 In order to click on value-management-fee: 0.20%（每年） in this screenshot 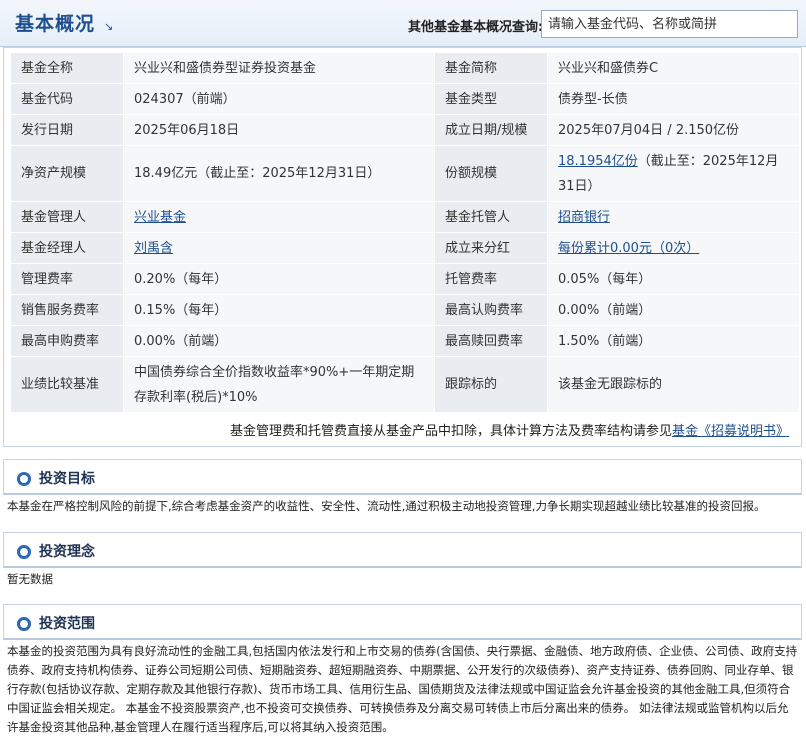, I will do `click(279, 279)`.